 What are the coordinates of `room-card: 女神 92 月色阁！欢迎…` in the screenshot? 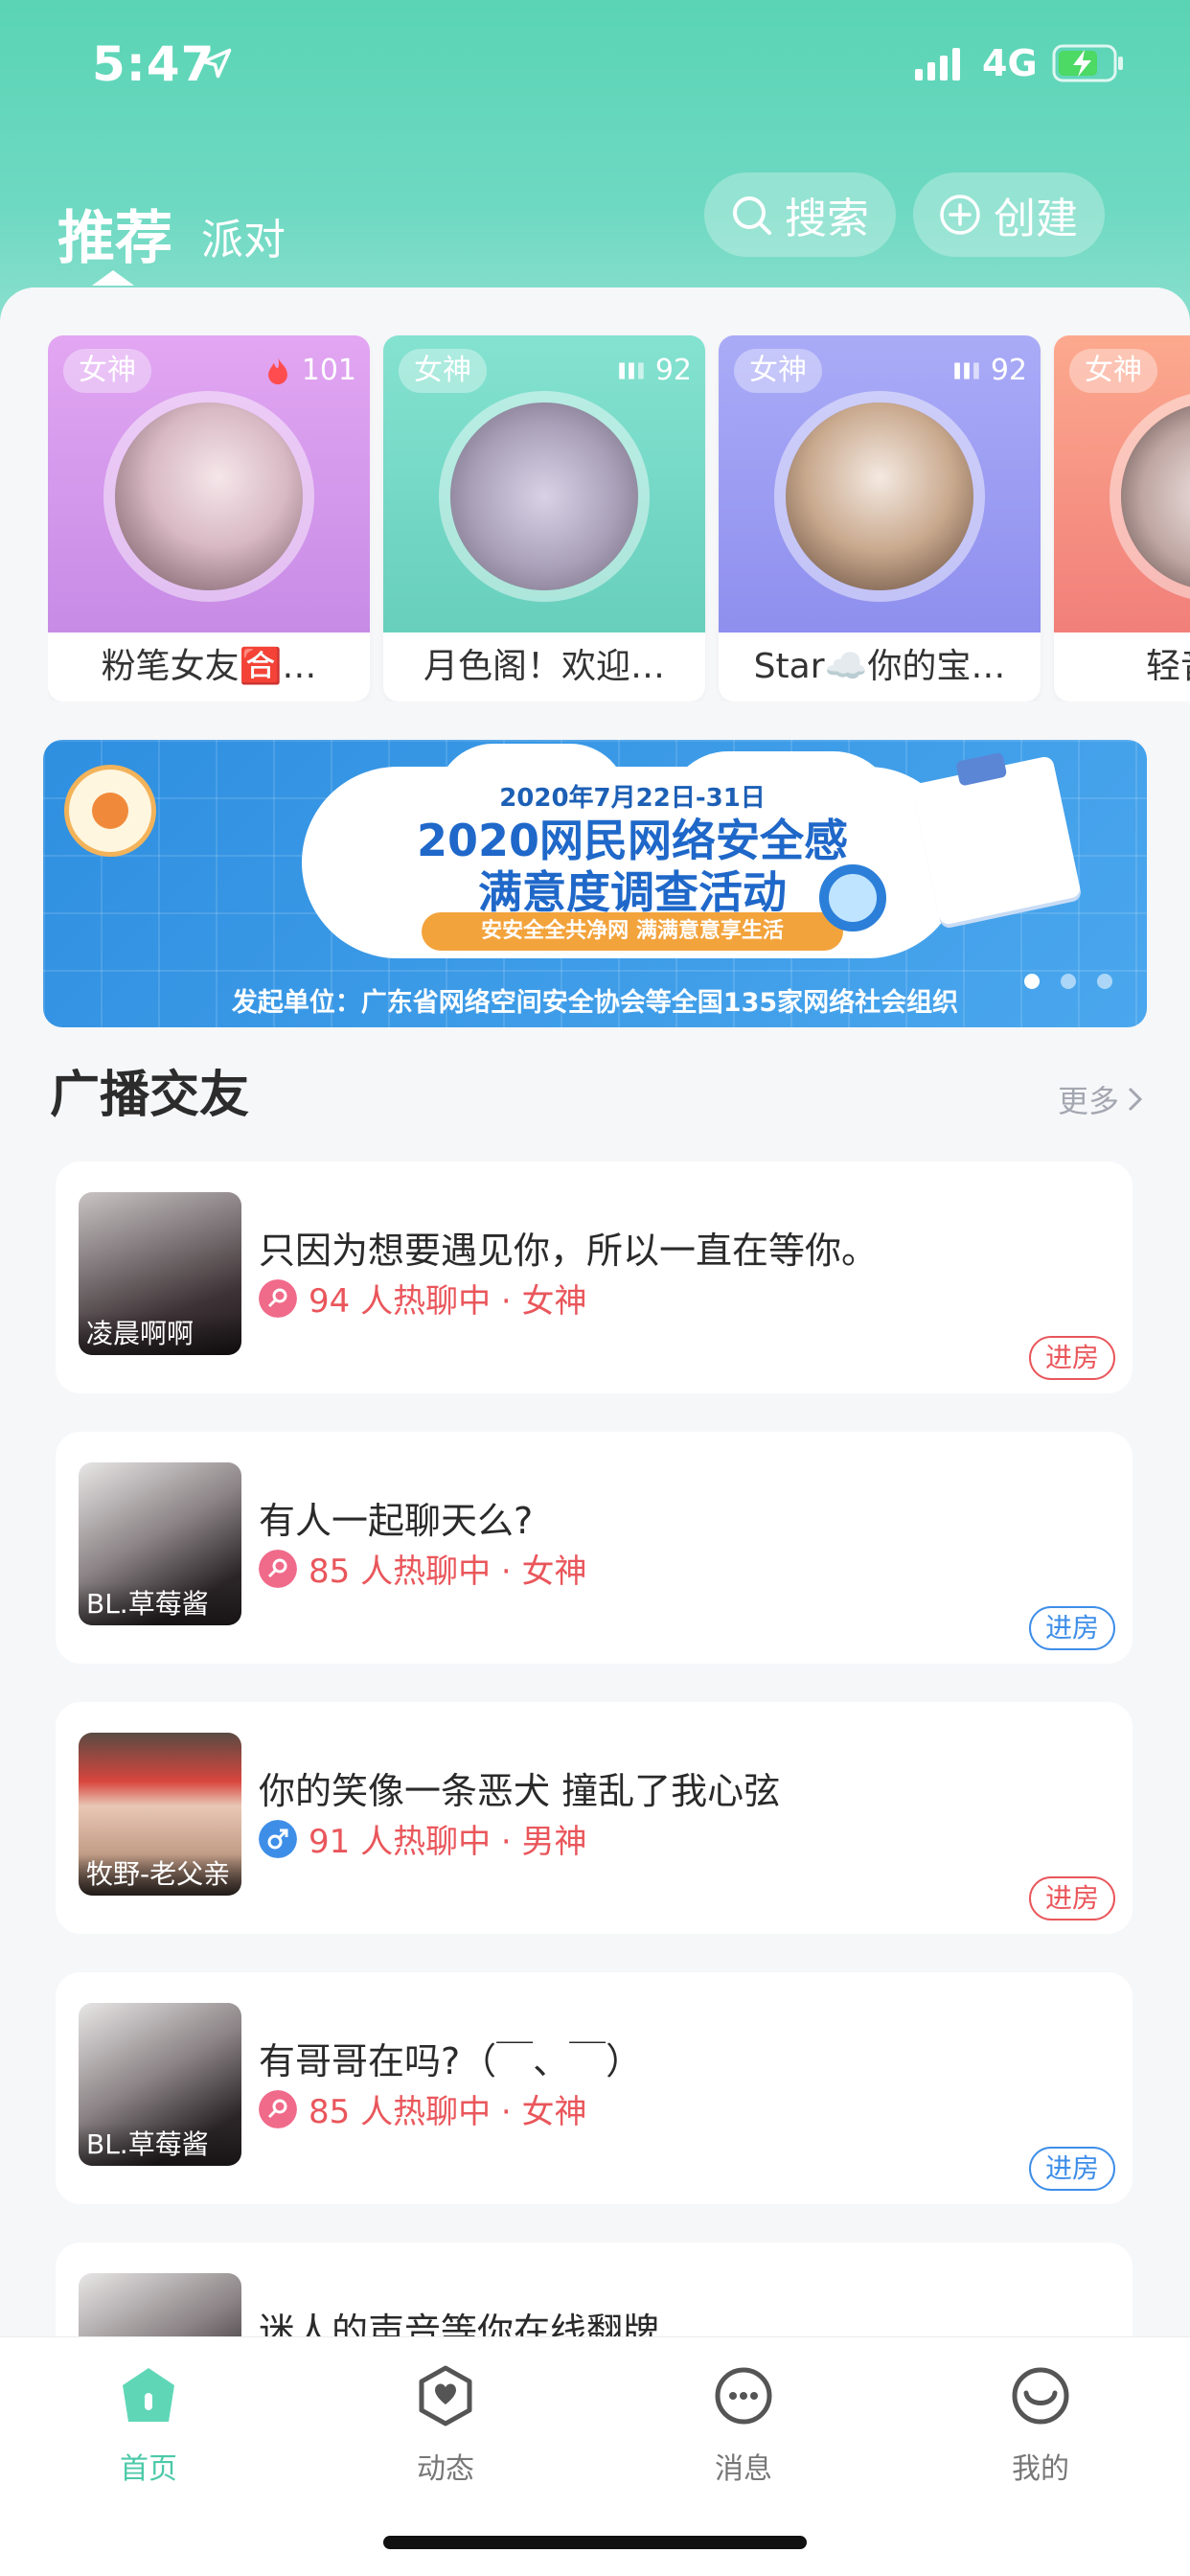 It's located at (544, 518).